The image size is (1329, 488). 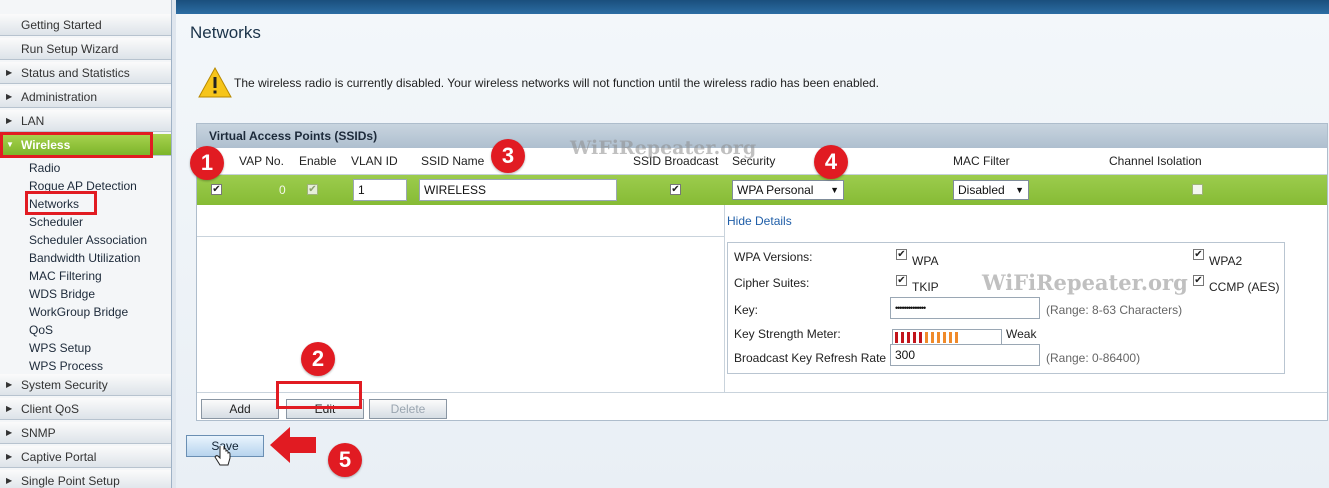 What do you see at coordinates (1021, 334) in the screenshot?
I see `key-strength-text: Weak` at bounding box center [1021, 334].